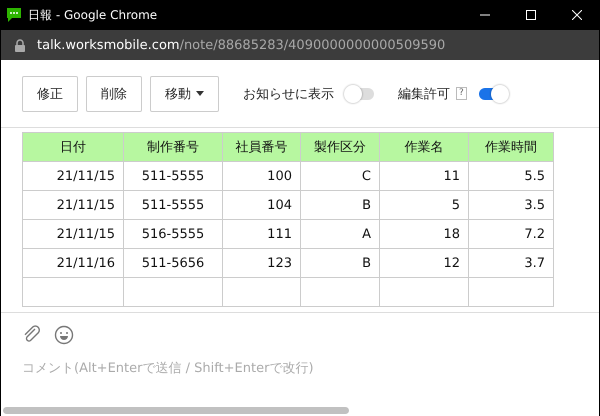 The width and height of the screenshot is (600, 416). I want to click on table-cell: 111, so click(261, 234).